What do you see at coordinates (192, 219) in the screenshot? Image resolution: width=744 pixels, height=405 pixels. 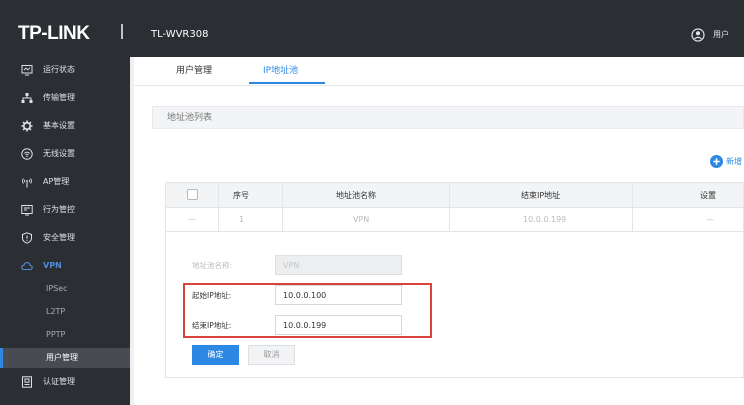 I see `row-checkbox-placeholder: —` at bounding box center [192, 219].